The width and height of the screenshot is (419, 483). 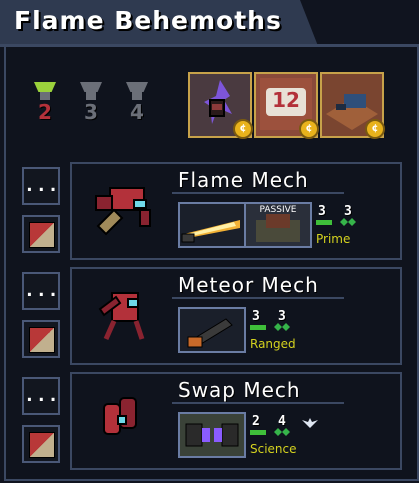 I want to click on mech-class: Prime, so click(x=333, y=239).